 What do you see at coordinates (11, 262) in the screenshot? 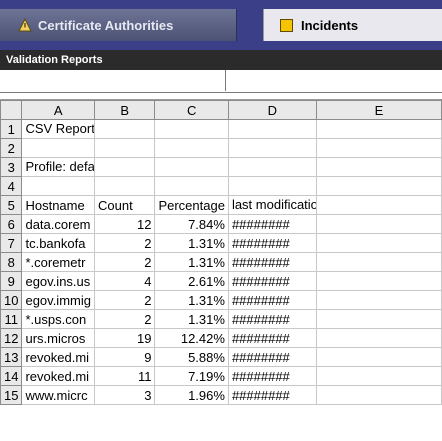
I see `row-header: 8` at bounding box center [11, 262].